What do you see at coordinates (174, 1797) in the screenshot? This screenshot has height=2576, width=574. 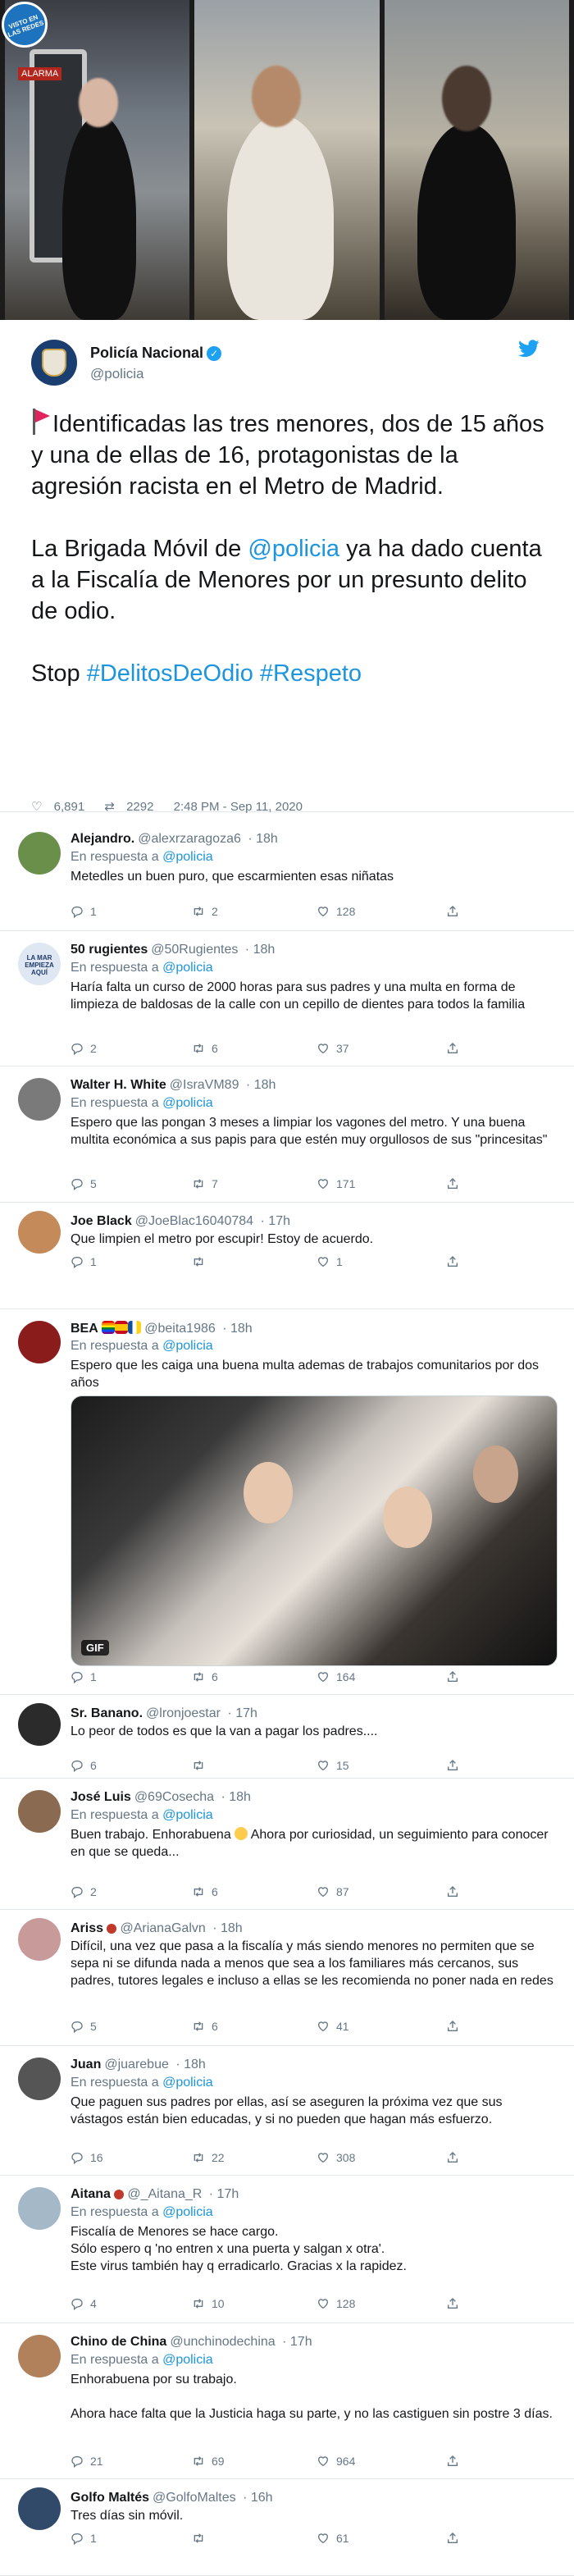 I see `reply-author-handle: @69Cosecha` at bounding box center [174, 1797].